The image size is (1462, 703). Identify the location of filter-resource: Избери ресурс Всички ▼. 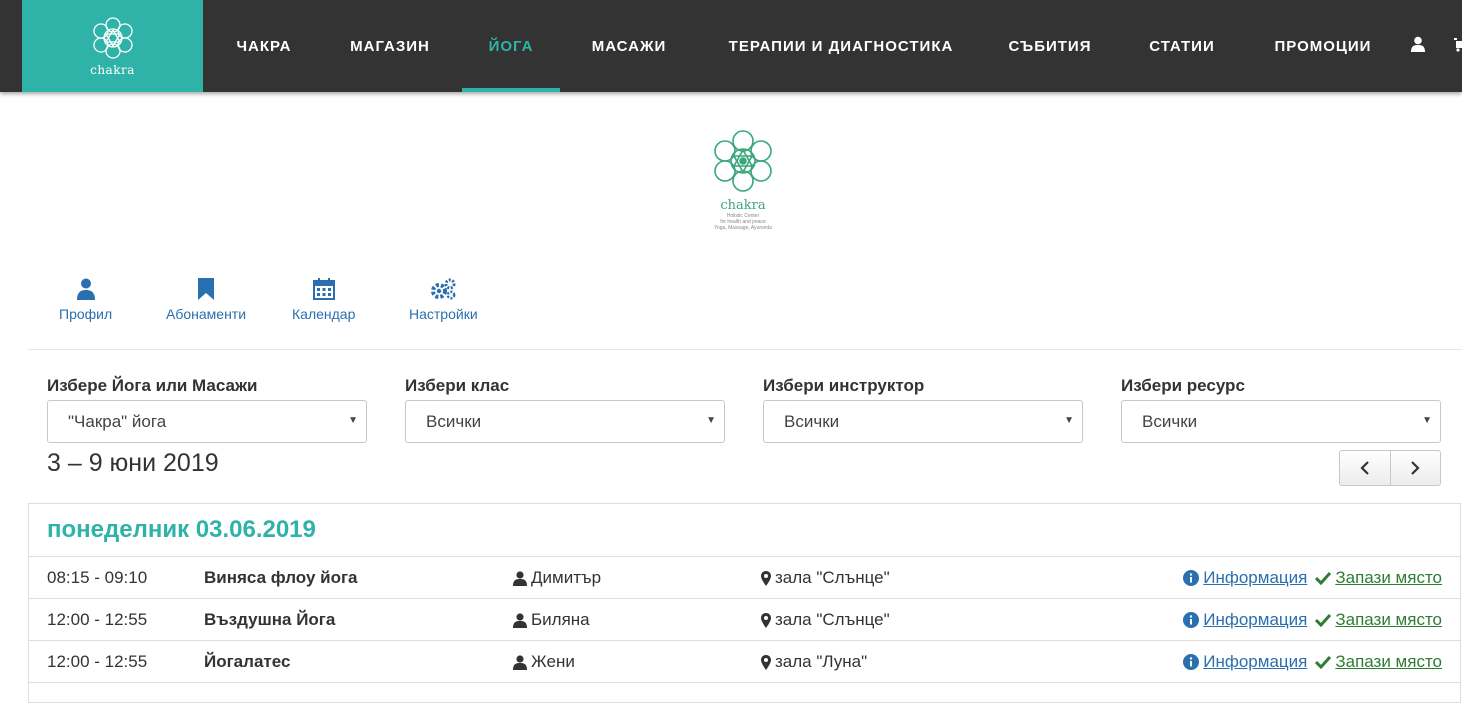
(1281, 409).